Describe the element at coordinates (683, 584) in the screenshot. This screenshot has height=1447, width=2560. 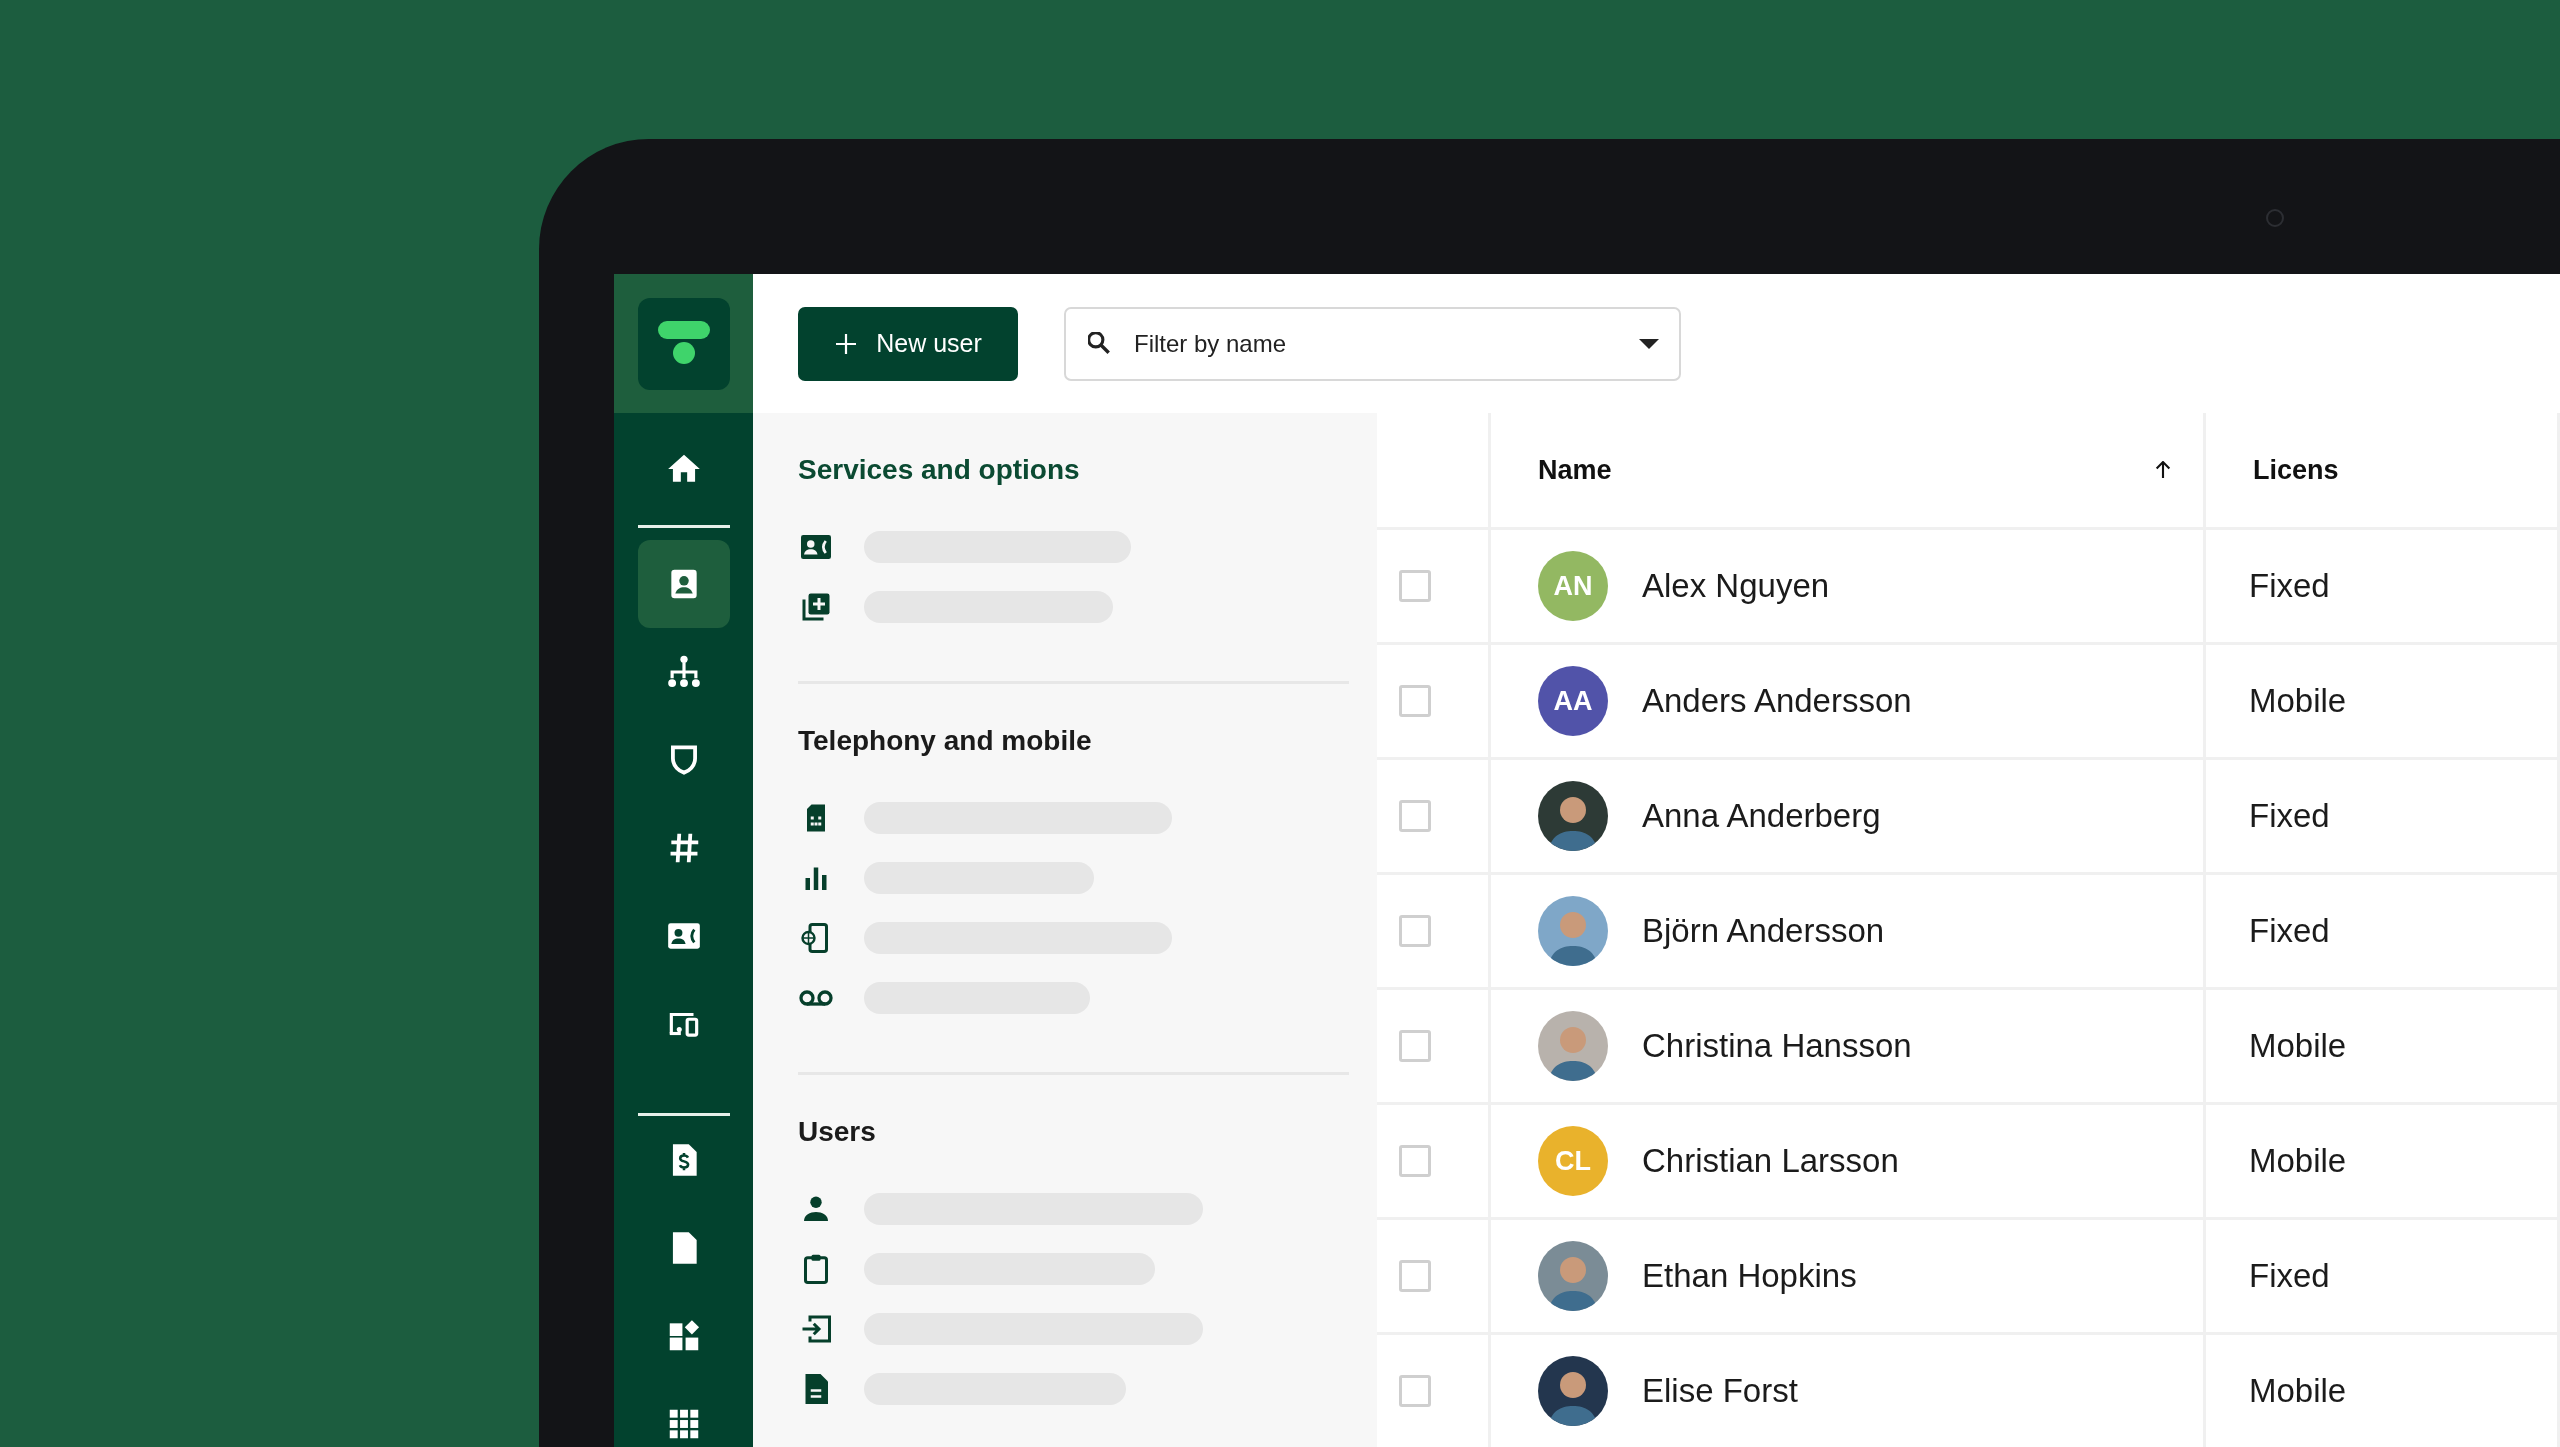
I see `sidebar-item` at that location.